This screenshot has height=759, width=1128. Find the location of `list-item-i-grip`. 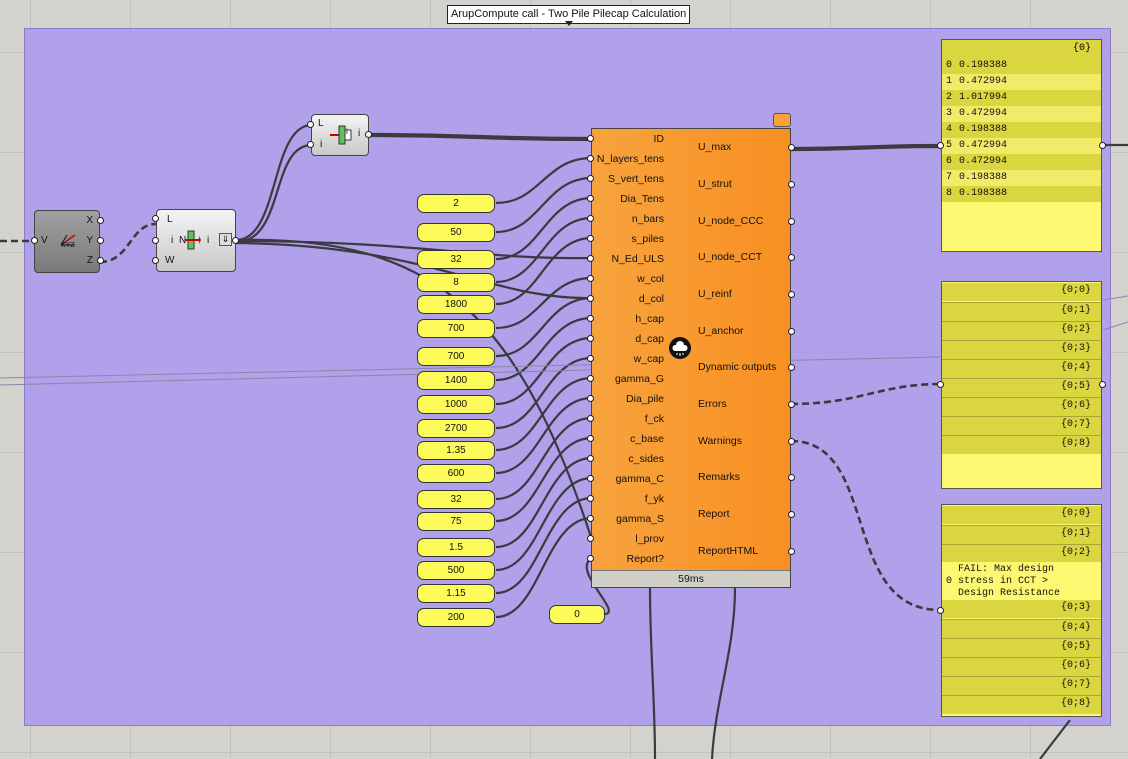

list-item-i-grip is located at coordinates (155, 240).